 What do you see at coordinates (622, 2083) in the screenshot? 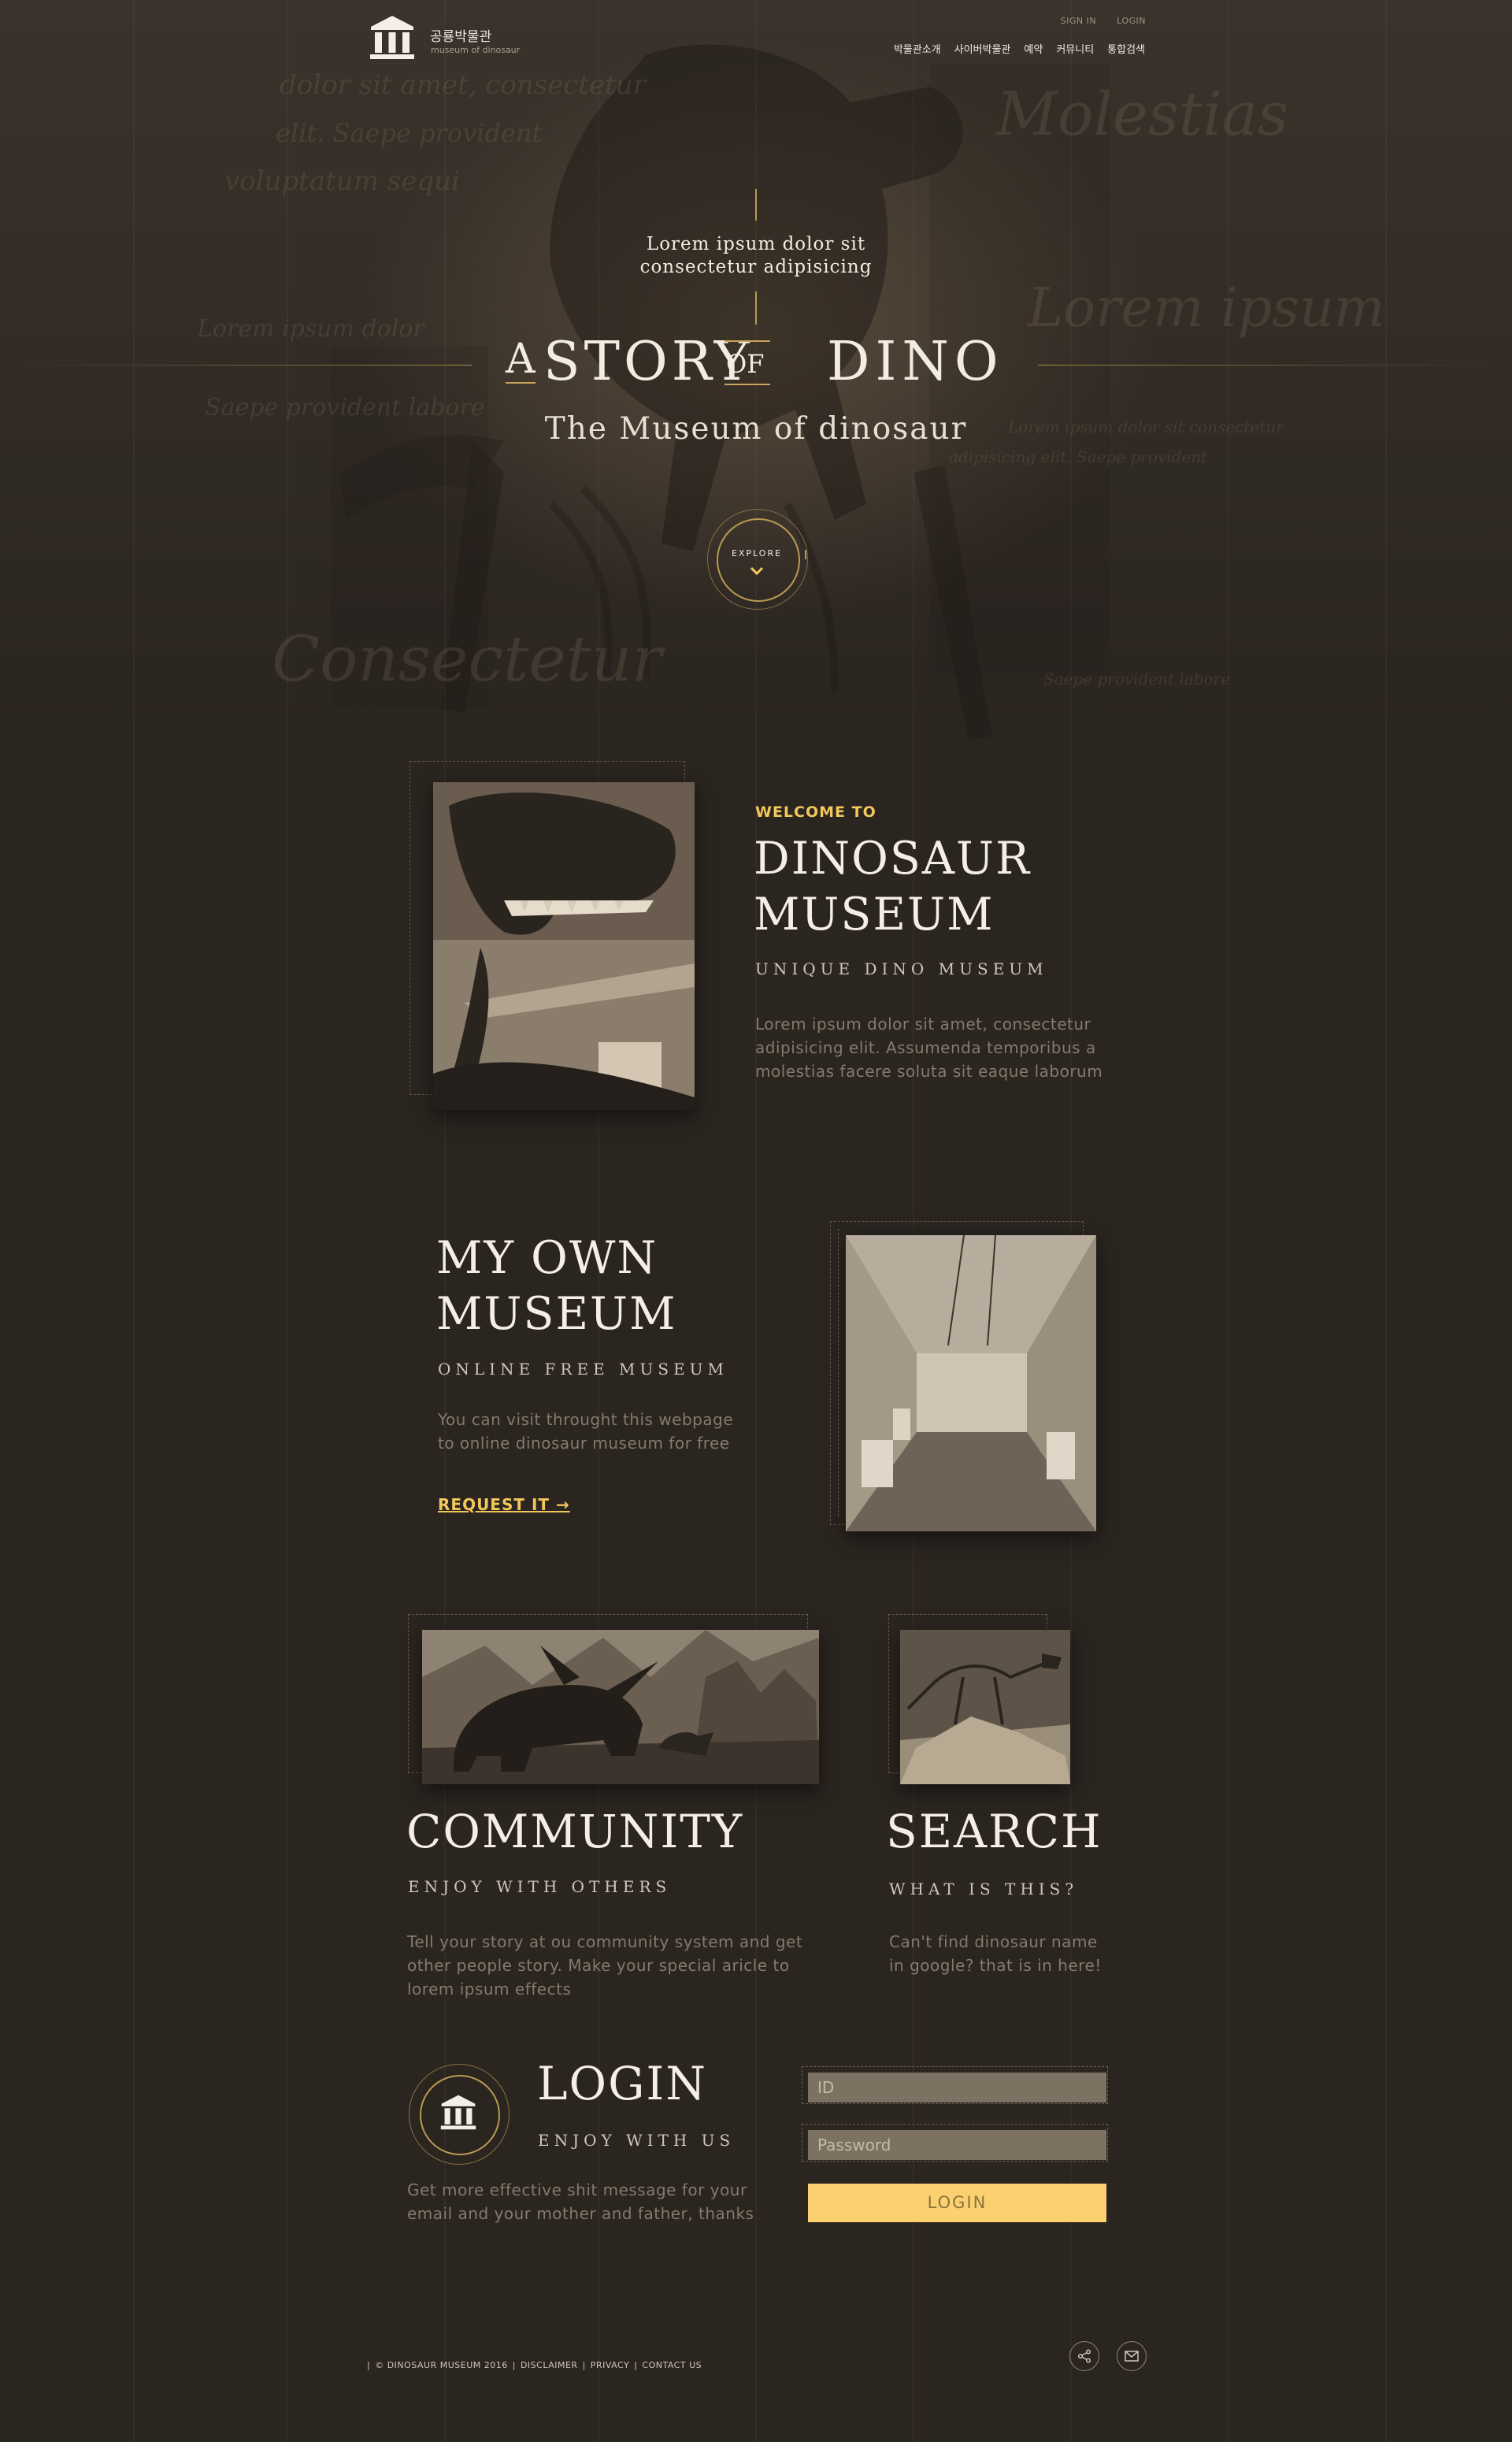
I see `login-title: LOGIN` at bounding box center [622, 2083].